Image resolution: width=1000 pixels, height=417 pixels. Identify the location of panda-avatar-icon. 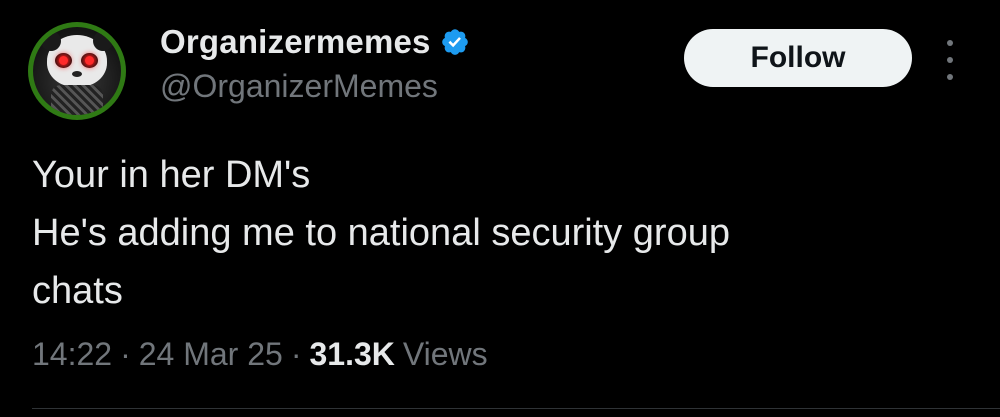
(77, 71).